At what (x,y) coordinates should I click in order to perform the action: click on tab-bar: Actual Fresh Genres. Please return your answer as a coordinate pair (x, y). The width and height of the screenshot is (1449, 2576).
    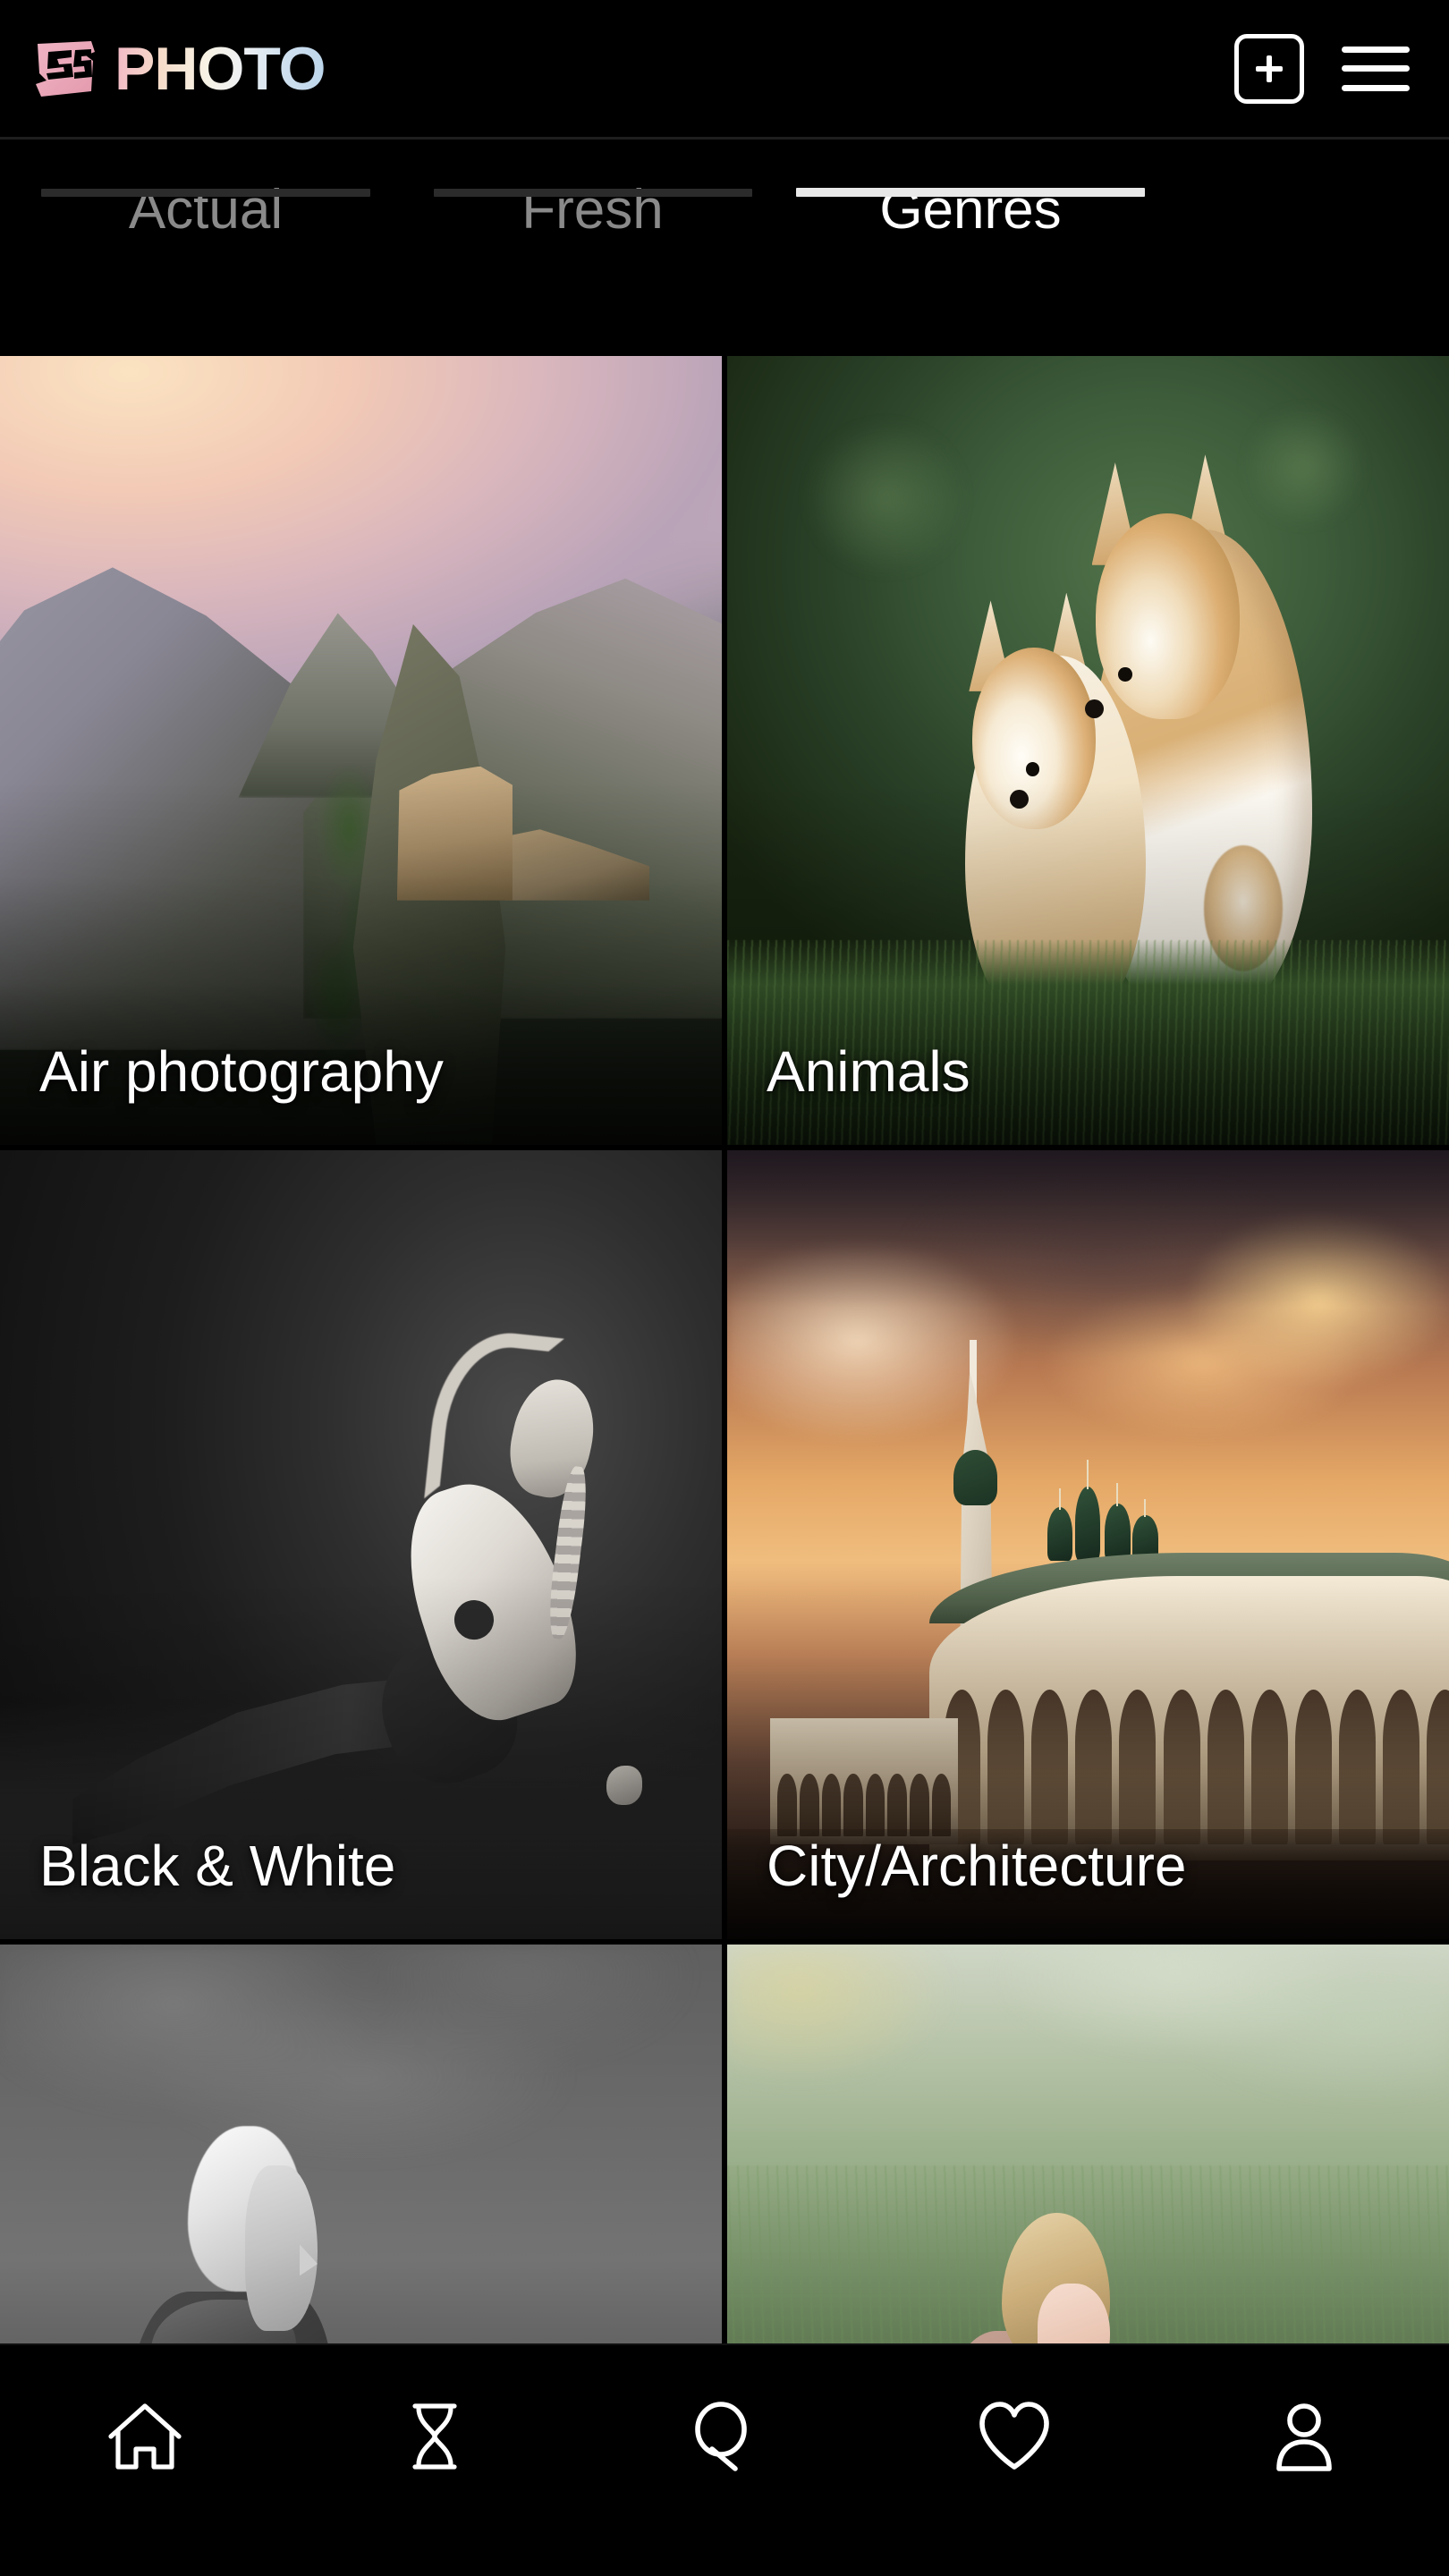
    Looking at the image, I should click on (724, 248).